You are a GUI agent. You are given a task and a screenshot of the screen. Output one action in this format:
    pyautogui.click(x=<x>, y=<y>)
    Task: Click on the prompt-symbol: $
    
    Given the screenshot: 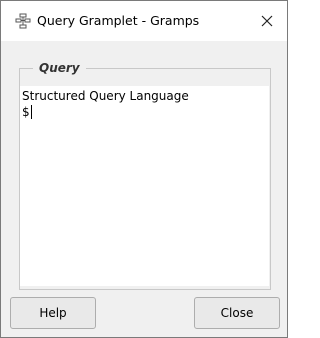 What is the action you would take?
    pyautogui.click(x=26, y=112)
    